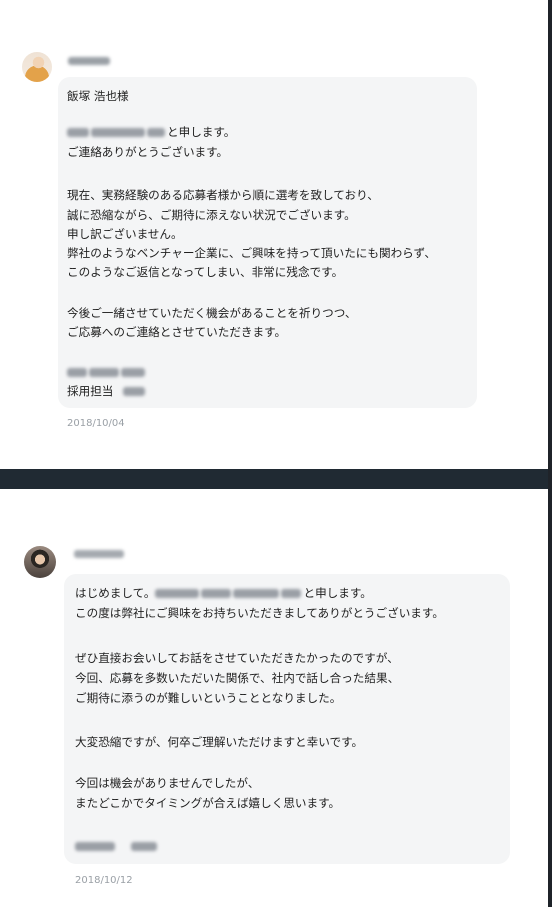 This screenshot has height=907, width=552. What do you see at coordinates (237, 678) in the screenshot?
I see `body-line: 今回、応募を多数いただいた関係で、社内で話し合った結果、` at bounding box center [237, 678].